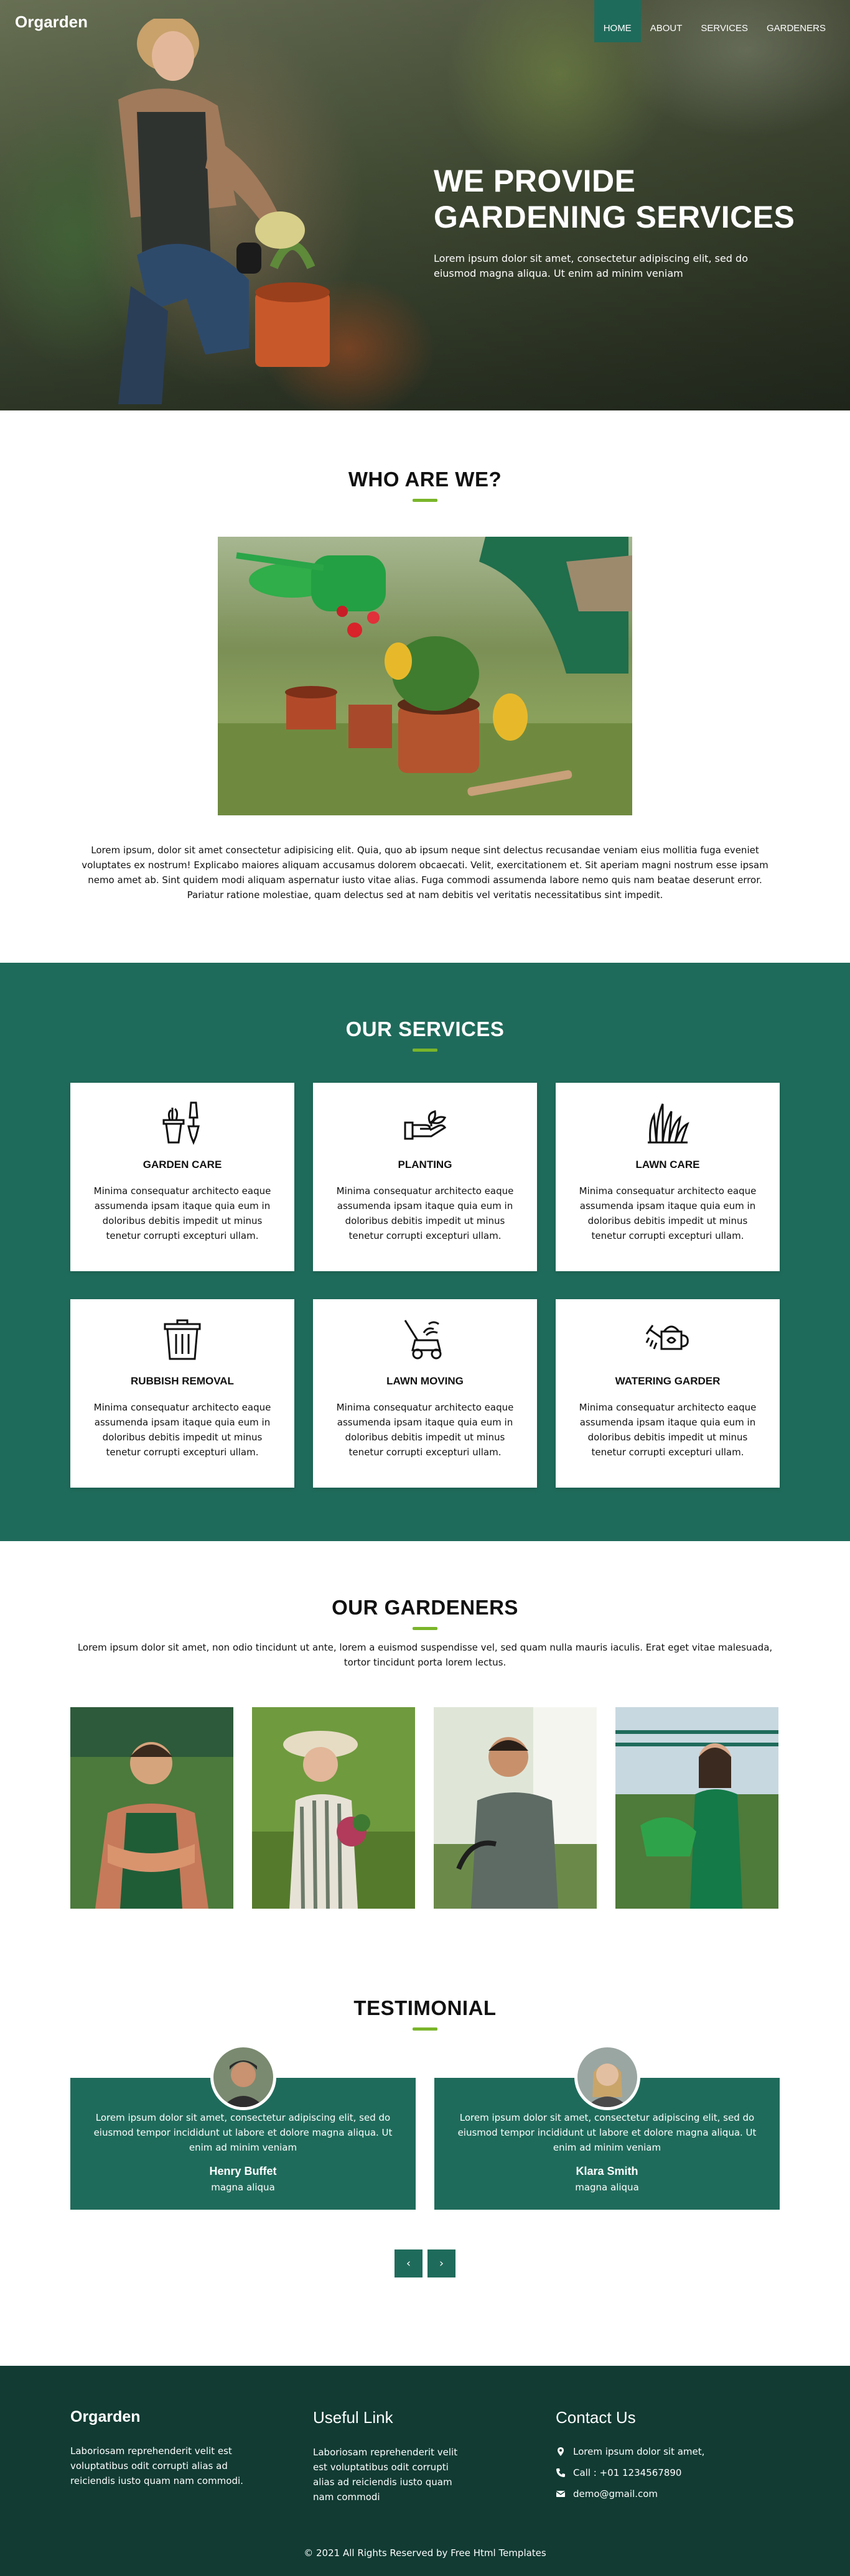 This screenshot has width=850, height=2576. What do you see at coordinates (668, 2494) in the screenshot?
I see `contact-email: demo@gmail.com` at bounding box center [668, 2494].